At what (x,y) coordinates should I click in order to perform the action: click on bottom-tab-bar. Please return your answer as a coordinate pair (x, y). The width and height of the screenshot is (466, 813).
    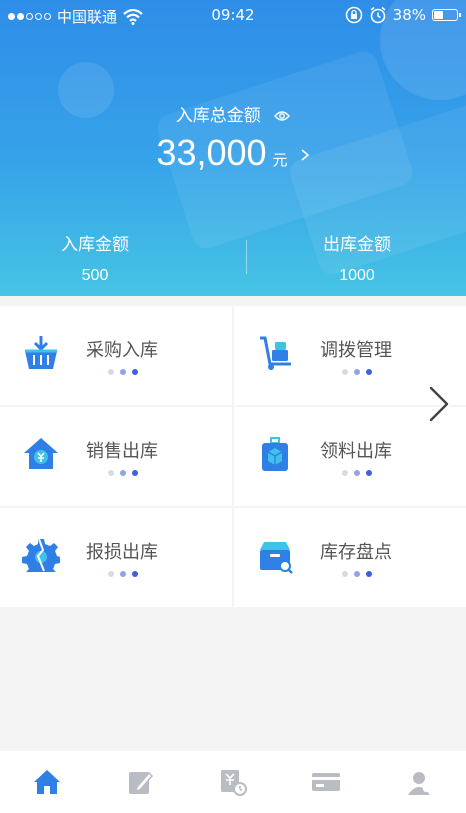
    Looking at the image, I should click on (233, 782).